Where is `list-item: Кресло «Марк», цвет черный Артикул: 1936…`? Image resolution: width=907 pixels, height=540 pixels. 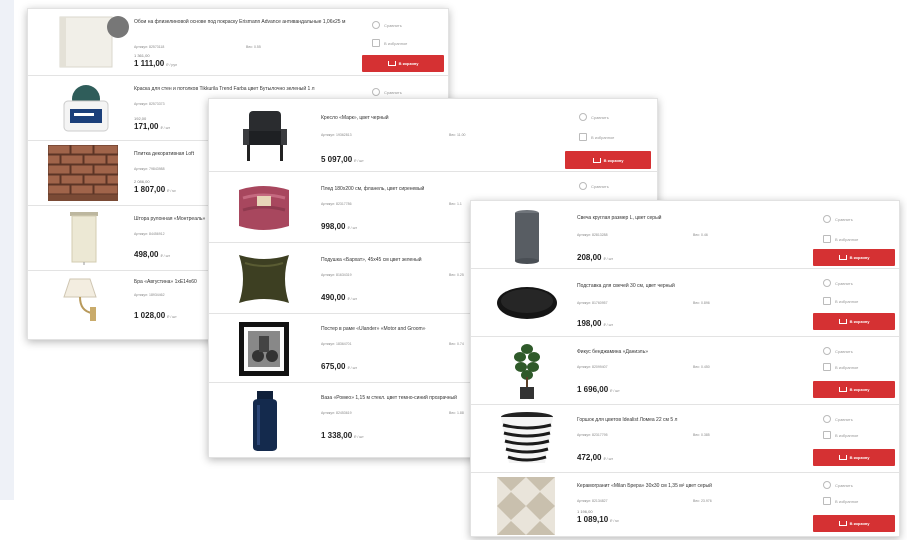
list-item: Кресло «Марк», цвет черный Артикул: 1936… is located at coordinates (433, 135).